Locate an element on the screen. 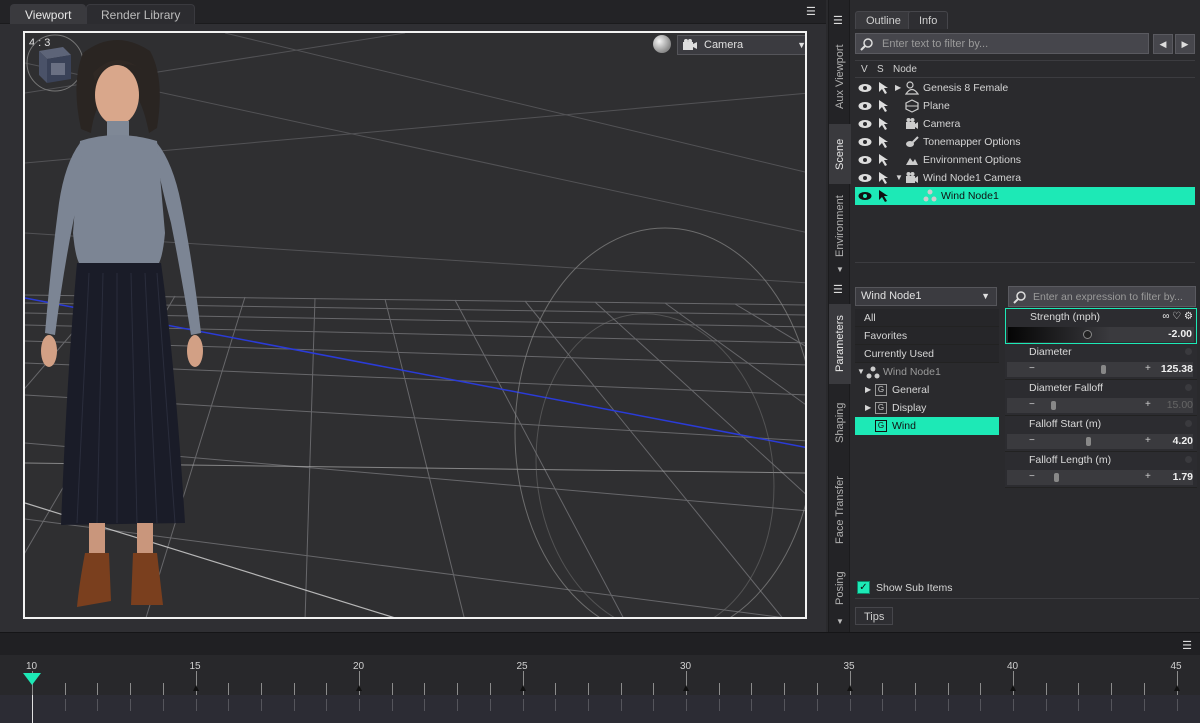 The width and height of the screenshot is (1200, 723). outline-node-row: Tonemapper Options is located at coordinates (1025, 142).